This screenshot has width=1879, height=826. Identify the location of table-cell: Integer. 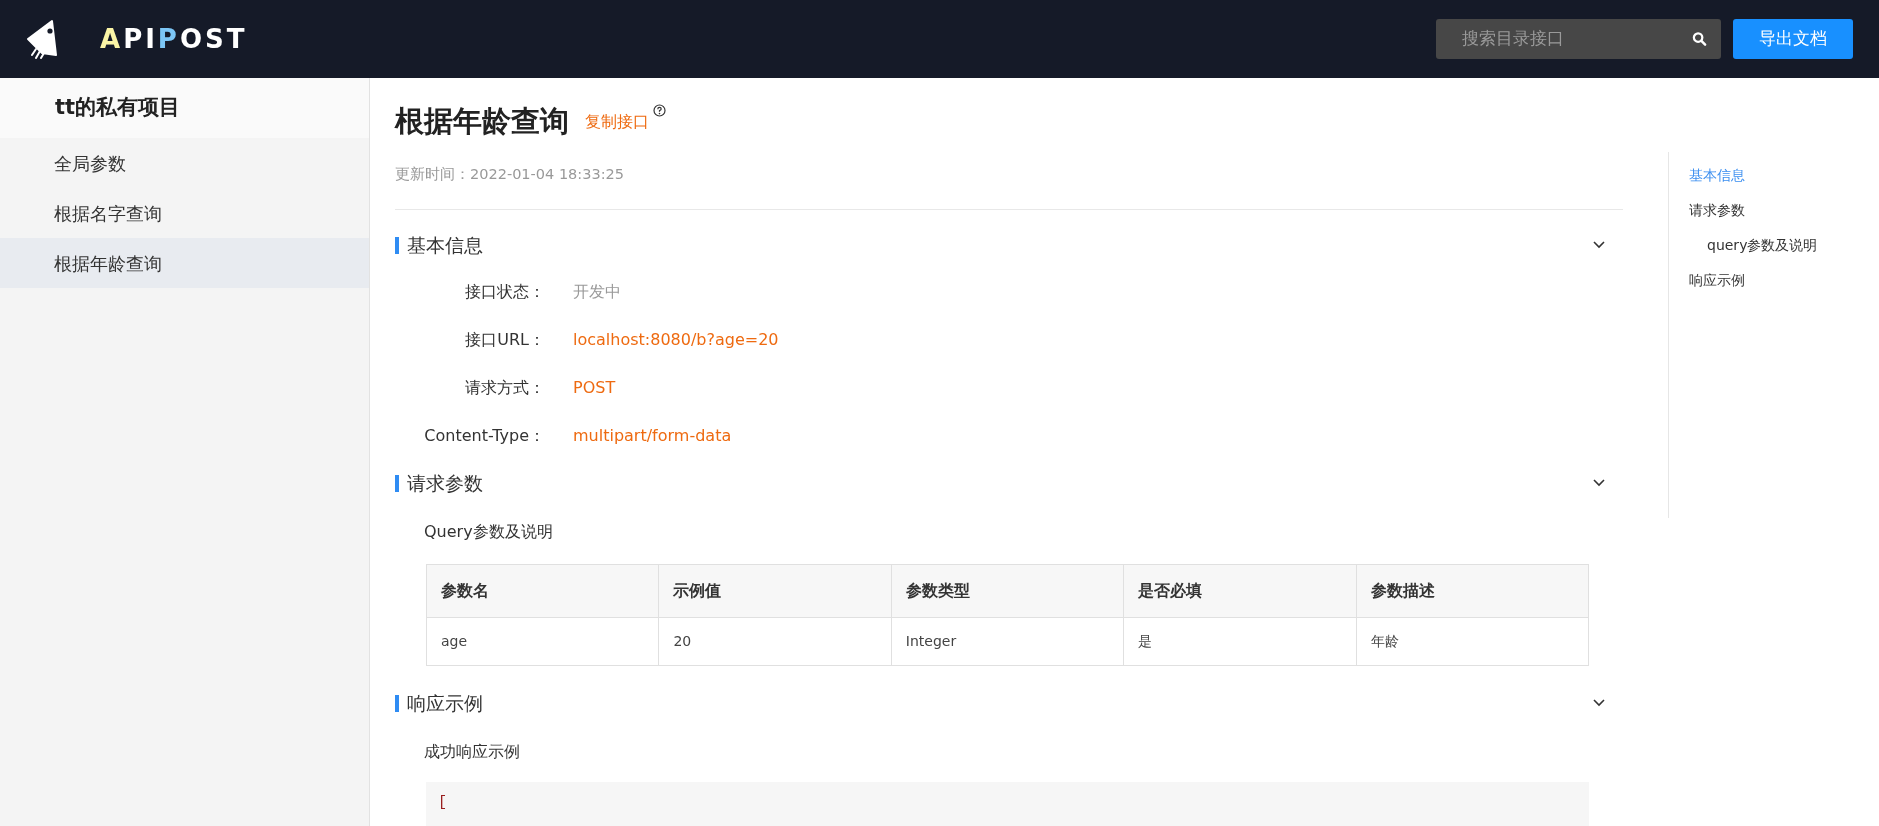
(1007, 641).